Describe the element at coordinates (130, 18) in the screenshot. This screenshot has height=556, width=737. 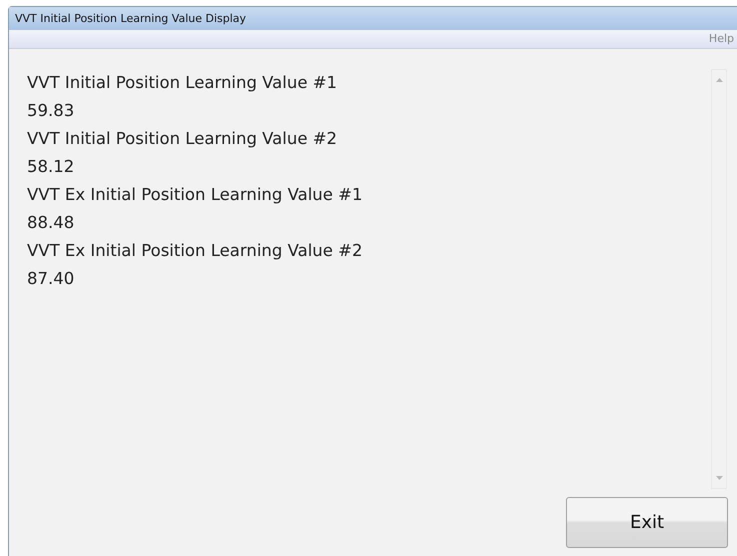
I see `window-title: VVT Initial Position Learning Value Display` at that location.